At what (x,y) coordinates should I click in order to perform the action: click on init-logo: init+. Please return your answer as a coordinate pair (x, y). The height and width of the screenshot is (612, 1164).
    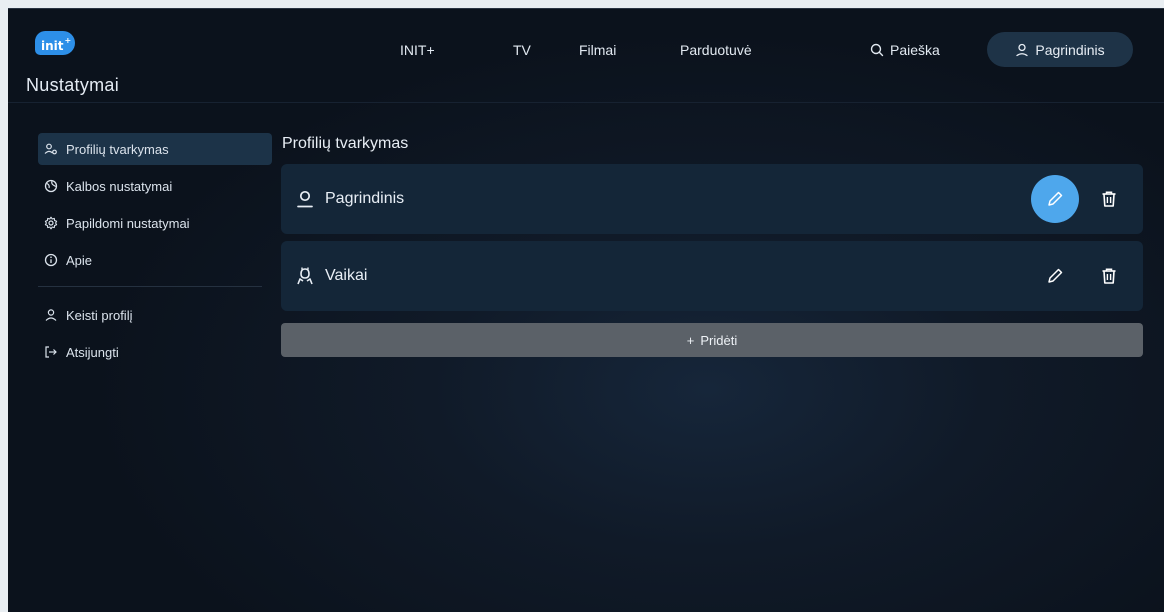
    Looking at the image, I should click on (55, 43).